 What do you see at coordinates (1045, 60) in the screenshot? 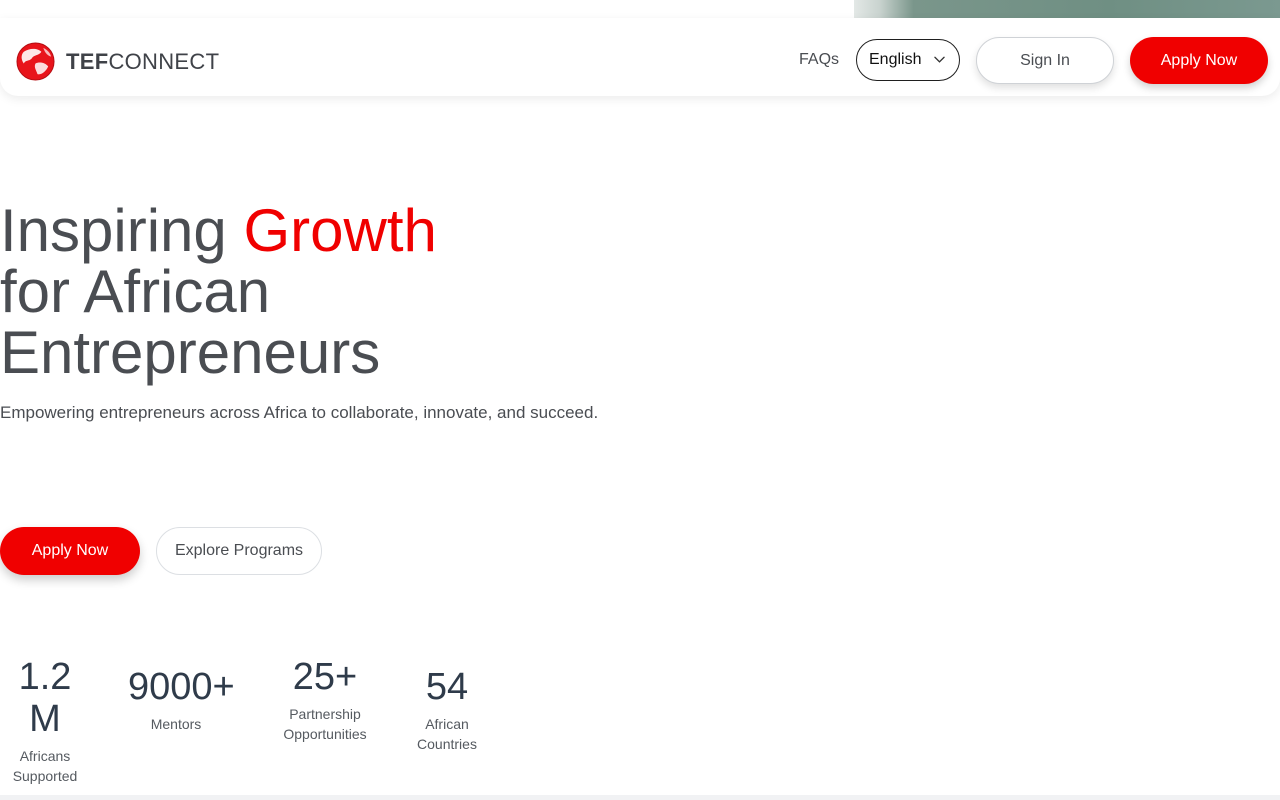
I see `sign-in-button: Sign In` at bounding box center [1045, 60].